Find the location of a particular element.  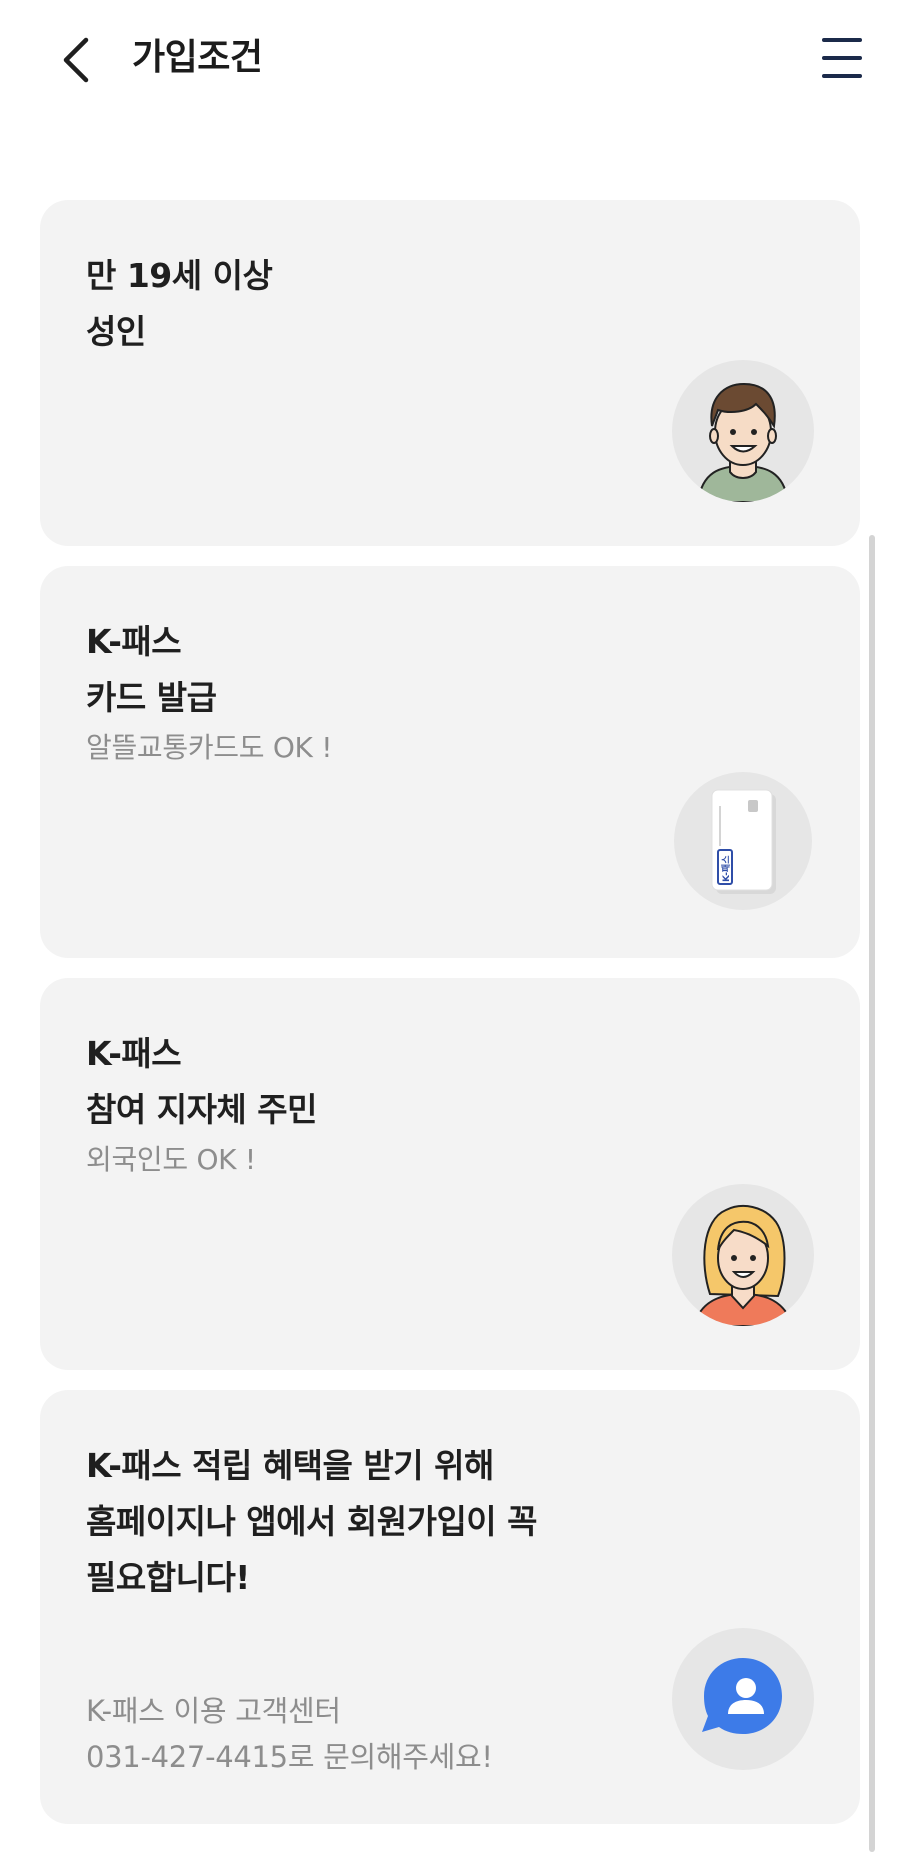

man-avatar-icon is located at coordinates (743, 431).